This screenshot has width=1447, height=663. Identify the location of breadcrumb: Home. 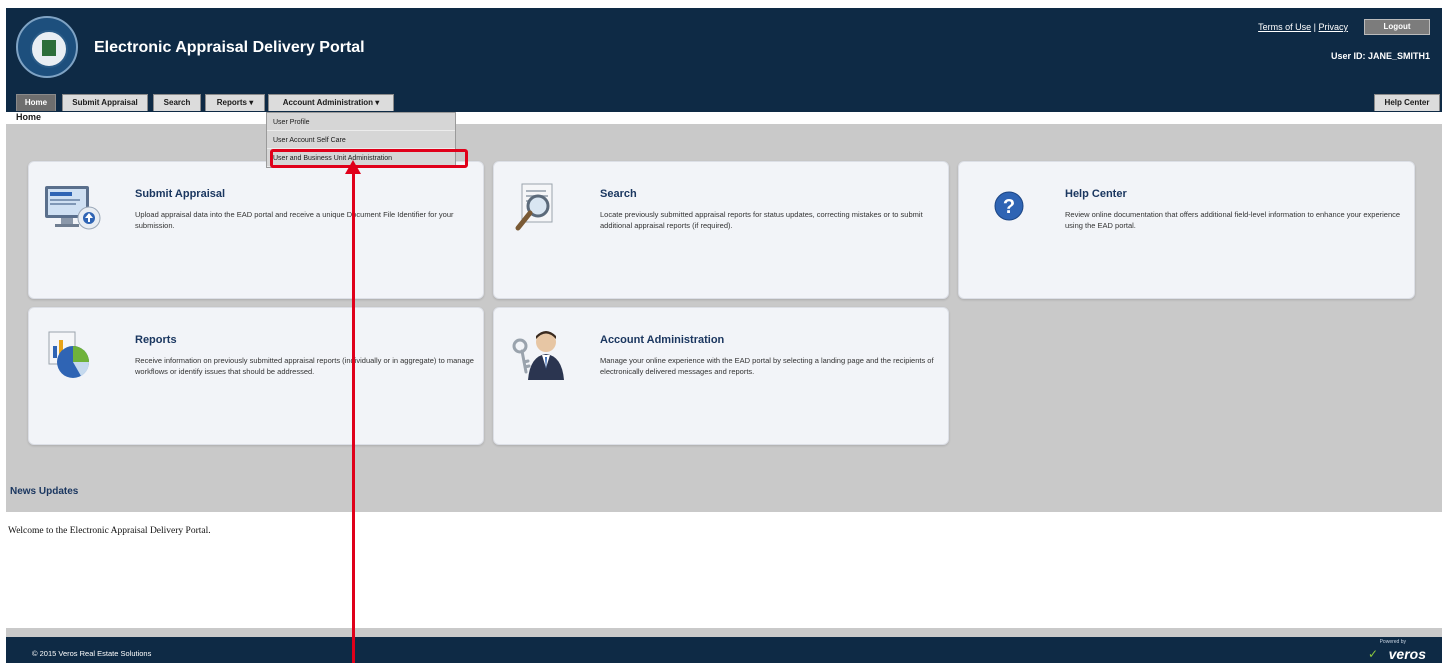
(29, 117).